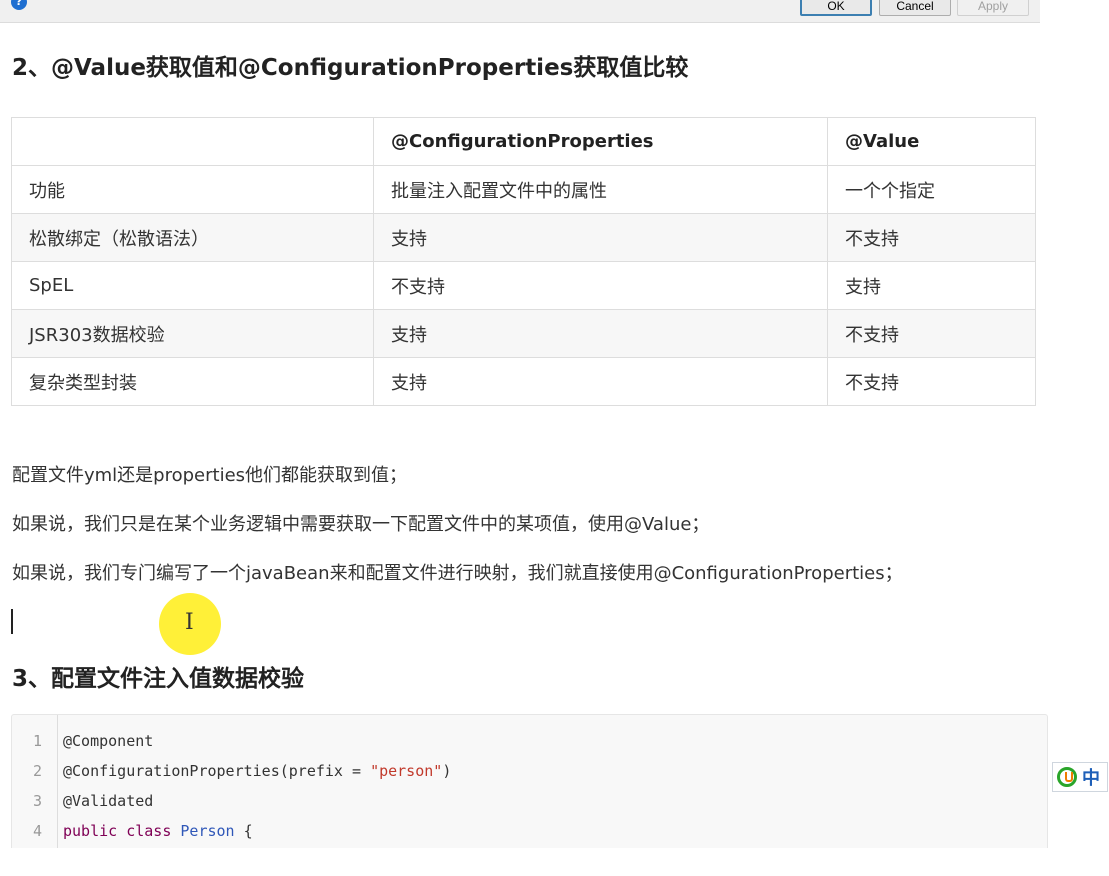 The image size is (1109, 876). I want to click on code-line: 4 public class Person {, so click(529, 831).